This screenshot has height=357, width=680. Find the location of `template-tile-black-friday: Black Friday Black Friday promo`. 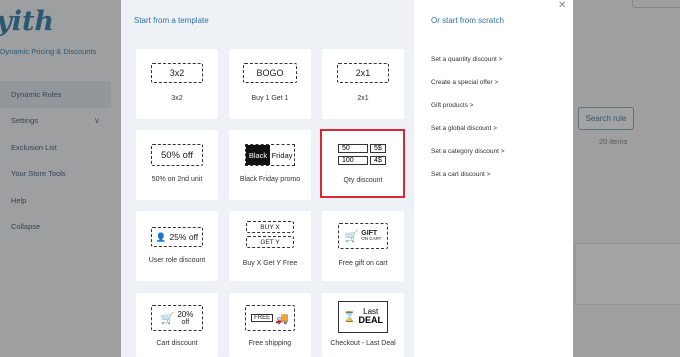

template-tile-black-friday: Black Friday Black Friday promo is located at coordinates (270, 165).